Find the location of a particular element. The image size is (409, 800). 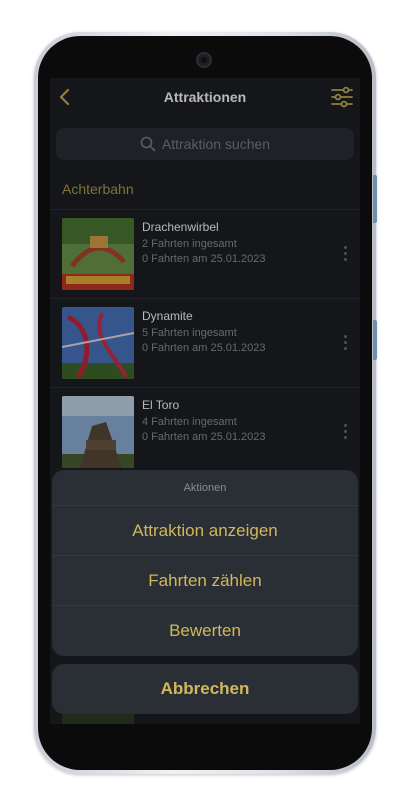

action-sheet-title: Aktionen is located at coordinates (205, 488).